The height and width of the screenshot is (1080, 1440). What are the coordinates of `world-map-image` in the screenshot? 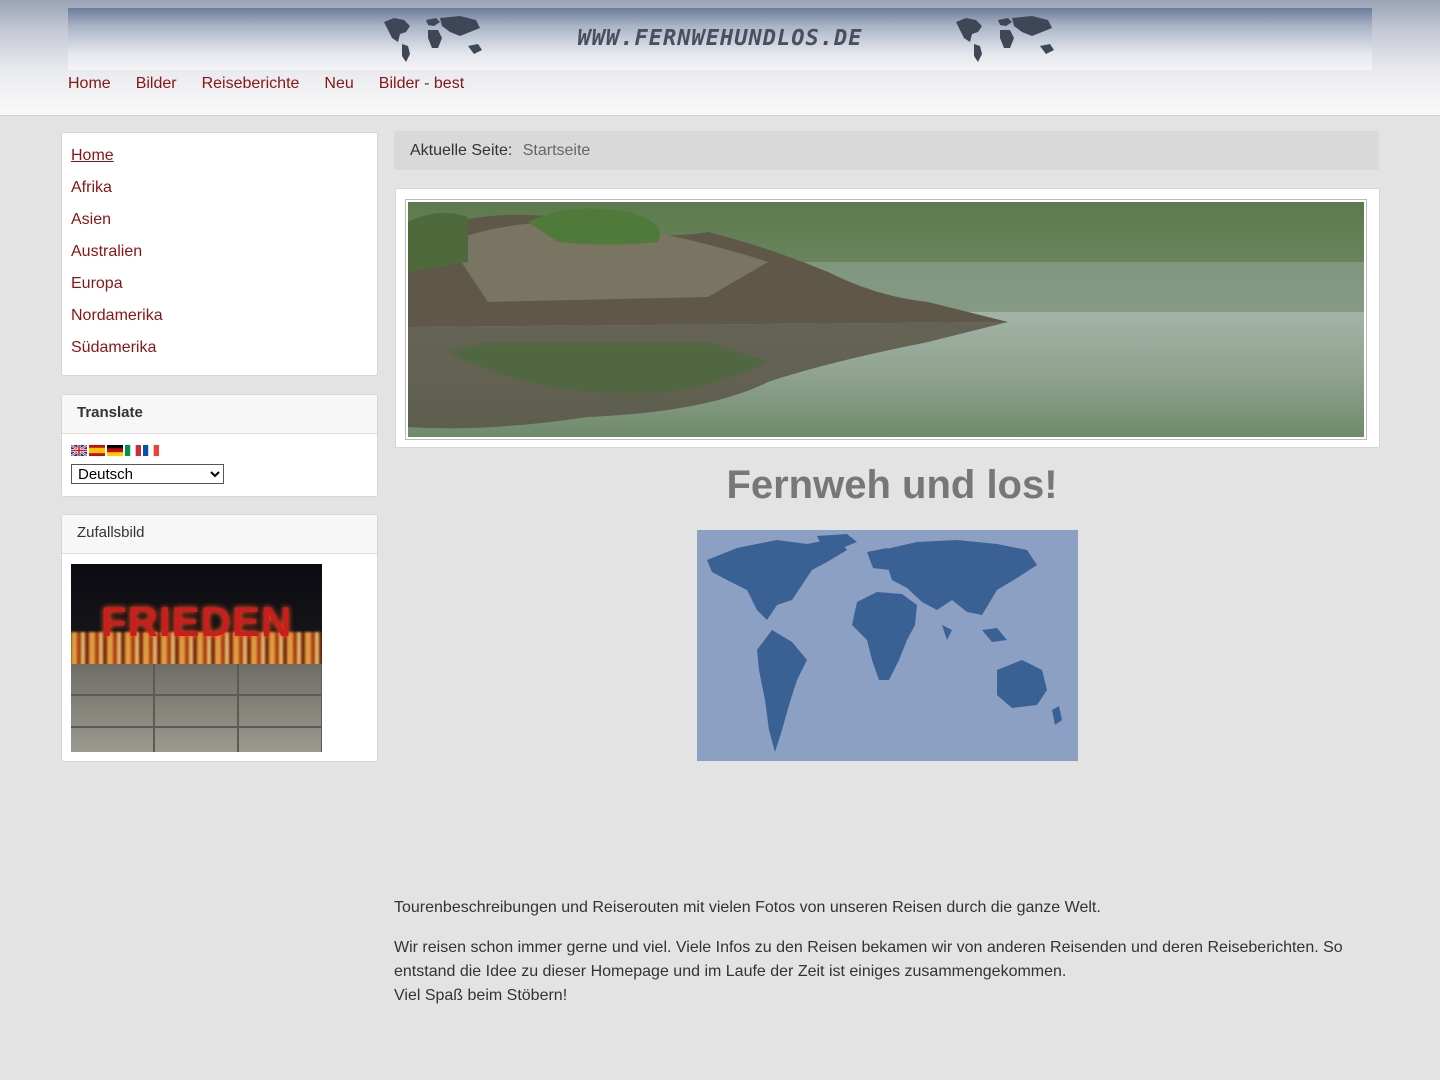 It's located at (887, 645).